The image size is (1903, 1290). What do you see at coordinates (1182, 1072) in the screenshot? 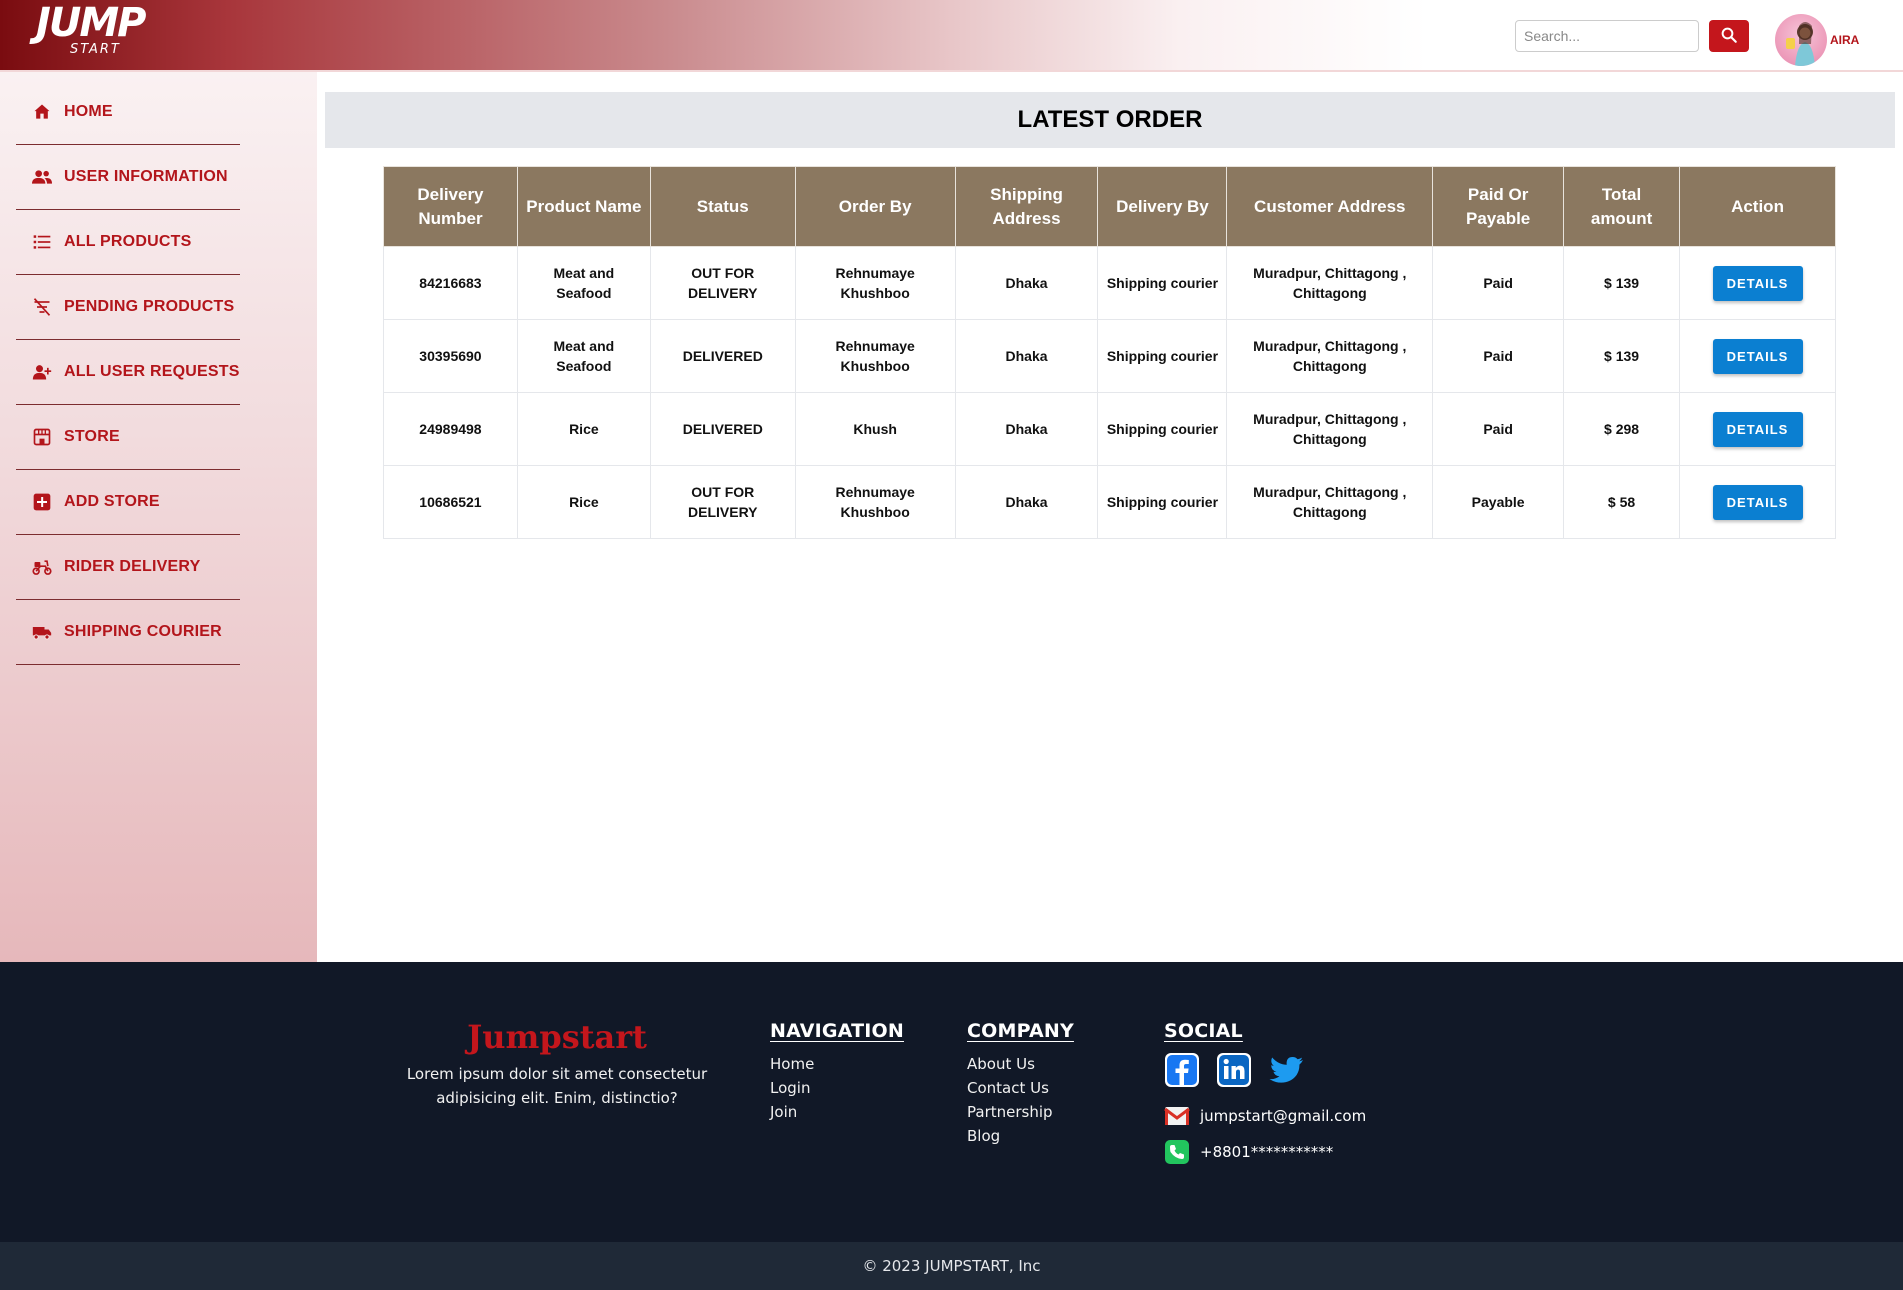
I see `facebook-icon` at bounding box center [1182, 1072].